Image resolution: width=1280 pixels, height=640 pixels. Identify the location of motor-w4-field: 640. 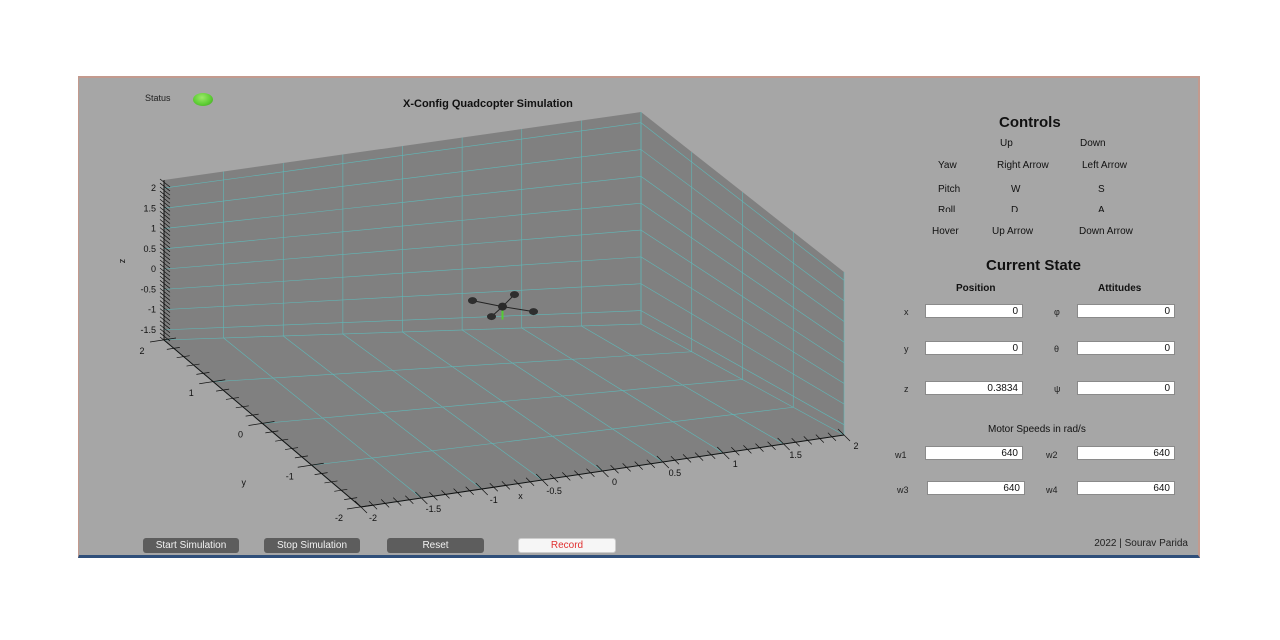
(1126, 488).